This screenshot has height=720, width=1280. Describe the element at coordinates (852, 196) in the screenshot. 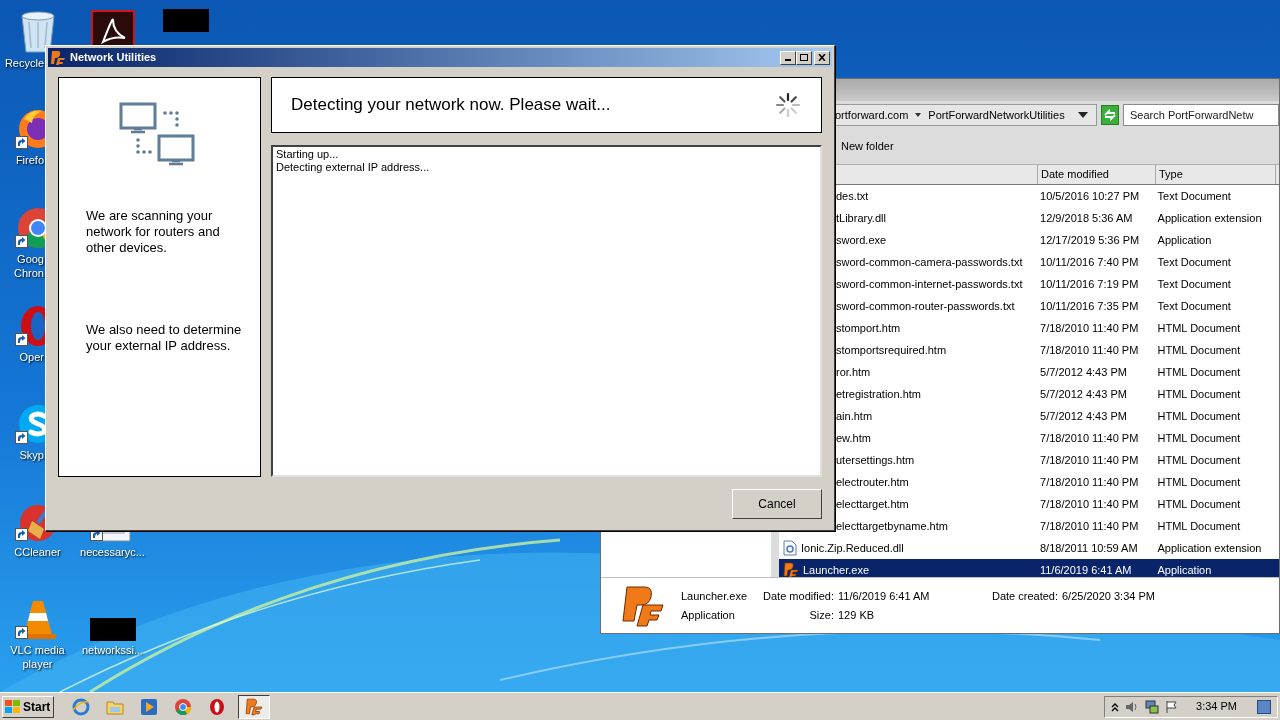

I see `file-name: des.txt` at that location.